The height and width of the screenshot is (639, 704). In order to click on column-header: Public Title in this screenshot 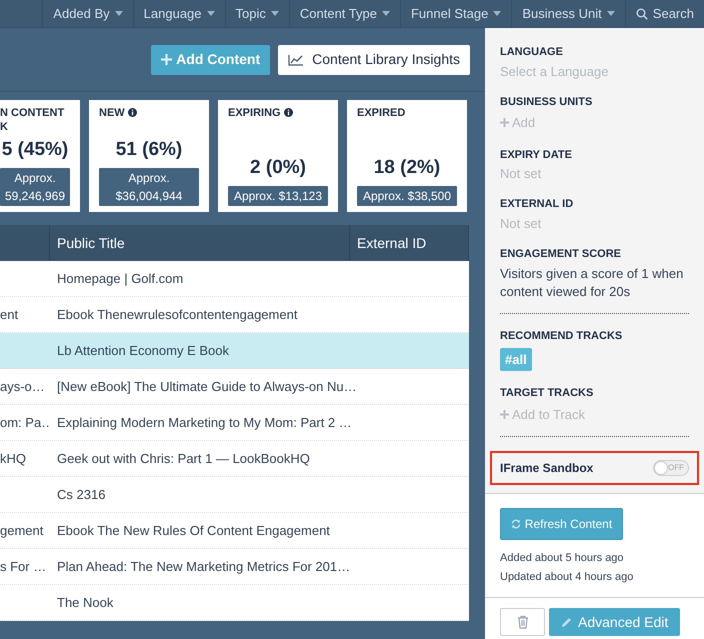, I will do `click(91, 243)`.